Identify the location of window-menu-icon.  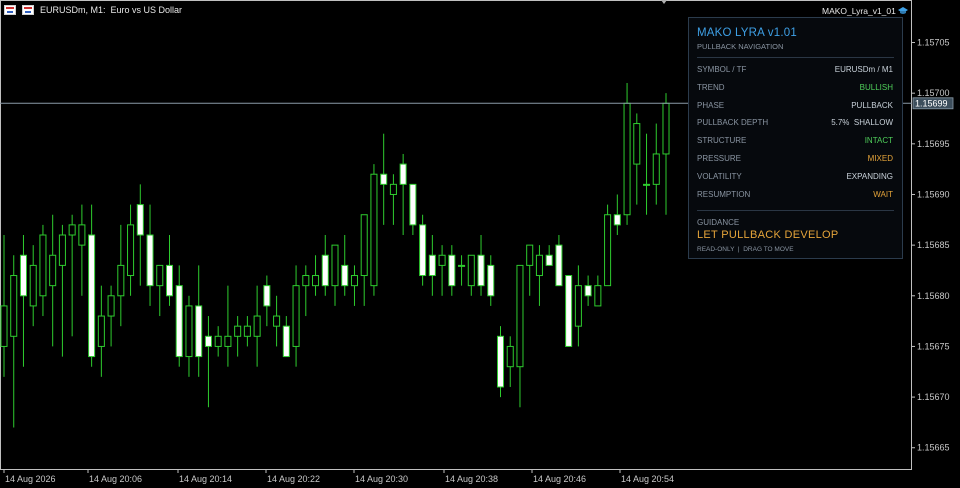
(10, 10).